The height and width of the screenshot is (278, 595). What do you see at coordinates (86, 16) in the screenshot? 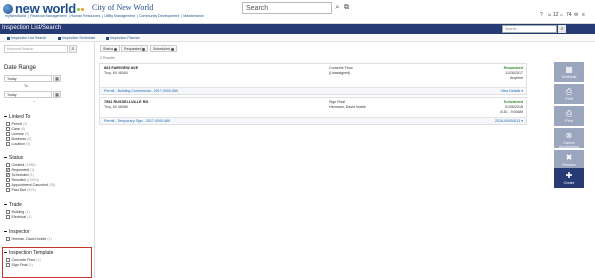
I see `nav-human-resources: Human Resources` at bounding box center [86, 16].